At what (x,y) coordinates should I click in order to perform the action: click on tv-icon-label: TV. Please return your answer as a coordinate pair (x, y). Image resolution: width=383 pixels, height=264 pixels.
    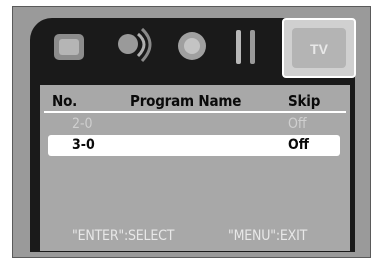
    Looking at the image, I should click on (319, 49).